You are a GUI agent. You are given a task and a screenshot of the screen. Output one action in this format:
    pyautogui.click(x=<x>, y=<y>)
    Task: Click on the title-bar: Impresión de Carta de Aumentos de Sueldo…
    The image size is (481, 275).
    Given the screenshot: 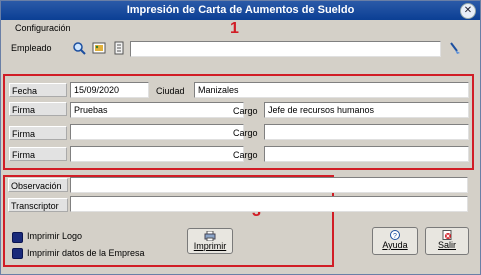 What is the action you would take?
    pyautogui.click(x=240, y=10)
    